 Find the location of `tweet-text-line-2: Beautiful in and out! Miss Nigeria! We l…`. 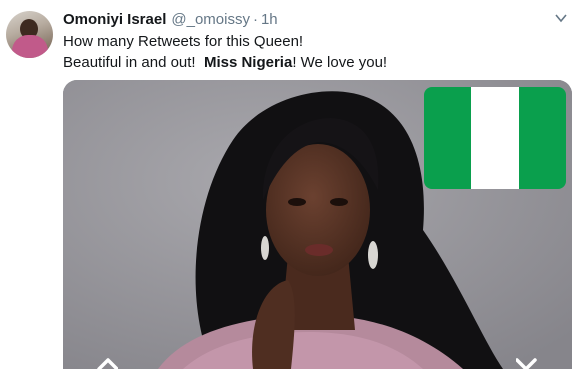

tweet-text-line-2: Beautiful in and out! Miss Nigeria! We l… is located at coordinates (313, 62).